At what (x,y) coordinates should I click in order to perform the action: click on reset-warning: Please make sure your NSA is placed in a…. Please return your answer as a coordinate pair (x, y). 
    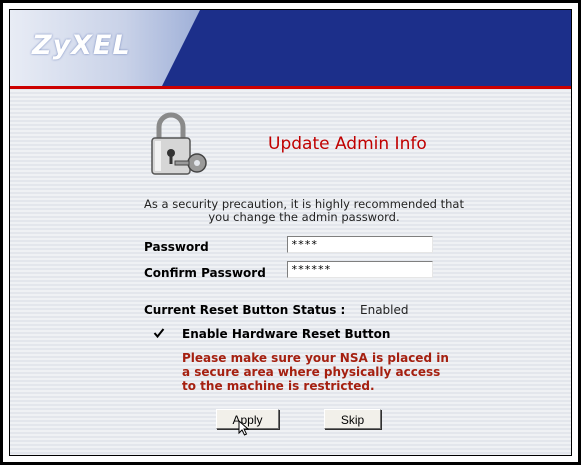
    Looking at the image, I should click on (332, 372).